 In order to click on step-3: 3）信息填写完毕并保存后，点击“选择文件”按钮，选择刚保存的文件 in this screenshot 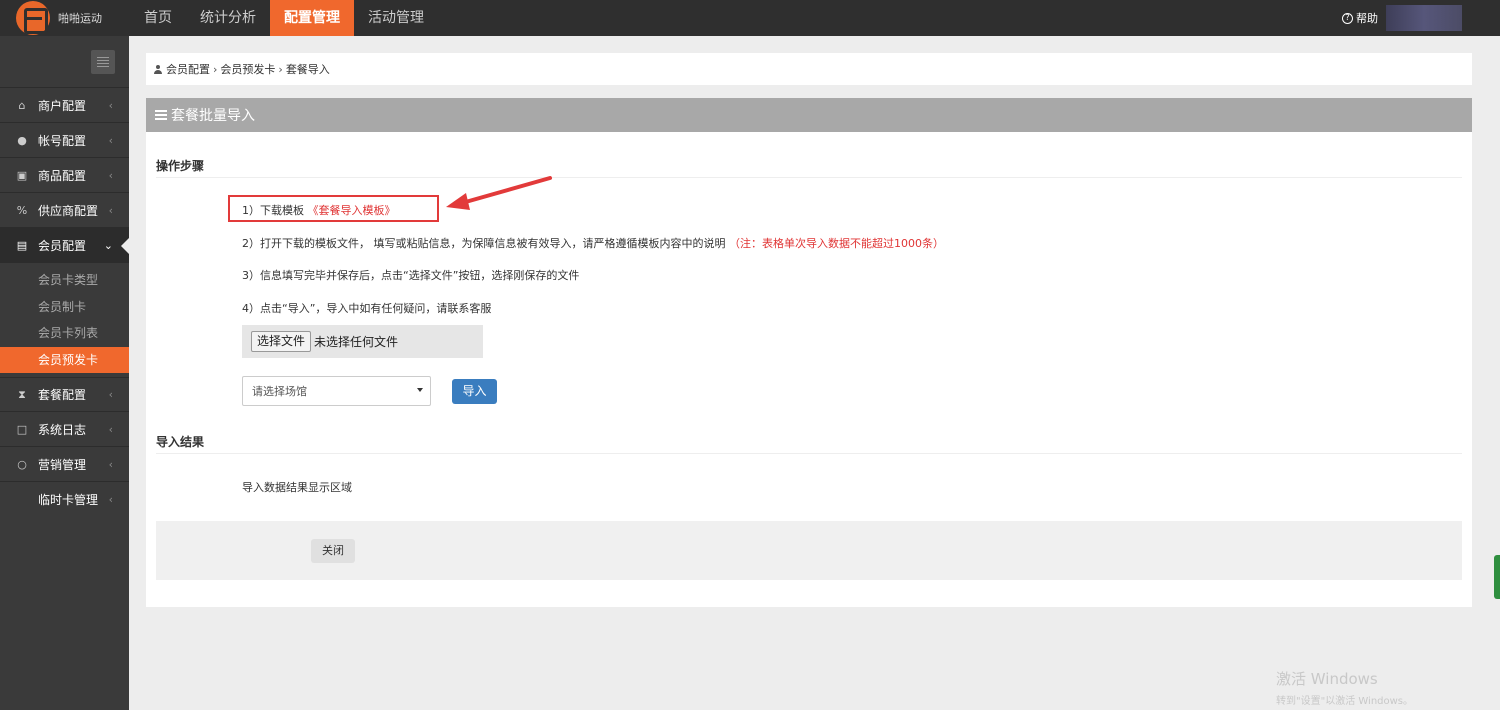, I will do `click(411, 275)`.